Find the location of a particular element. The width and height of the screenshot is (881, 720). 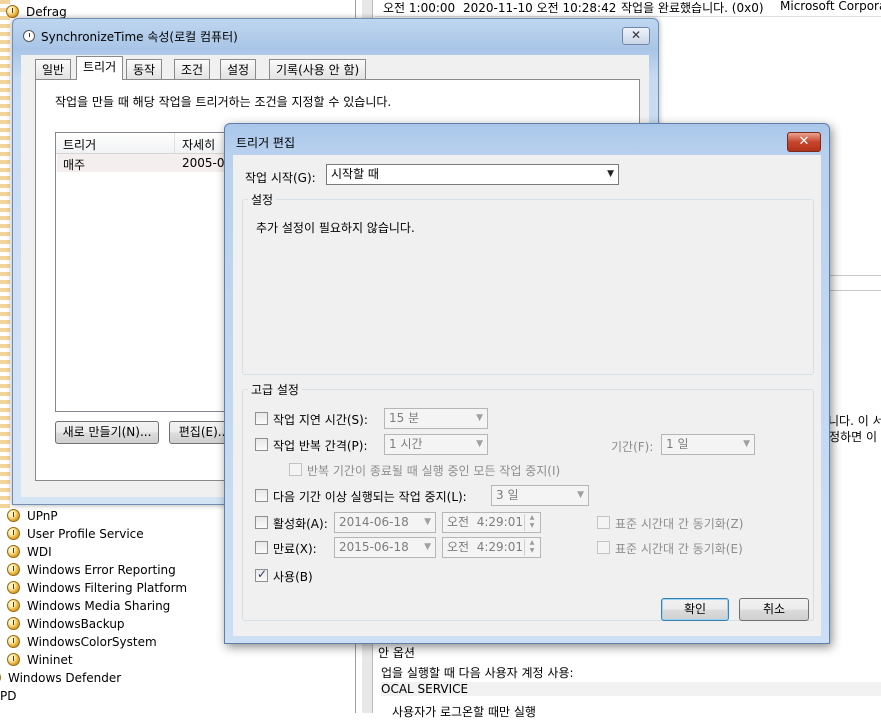

security-options-heading: 안 옵션 is located at coordinates (396, 653).